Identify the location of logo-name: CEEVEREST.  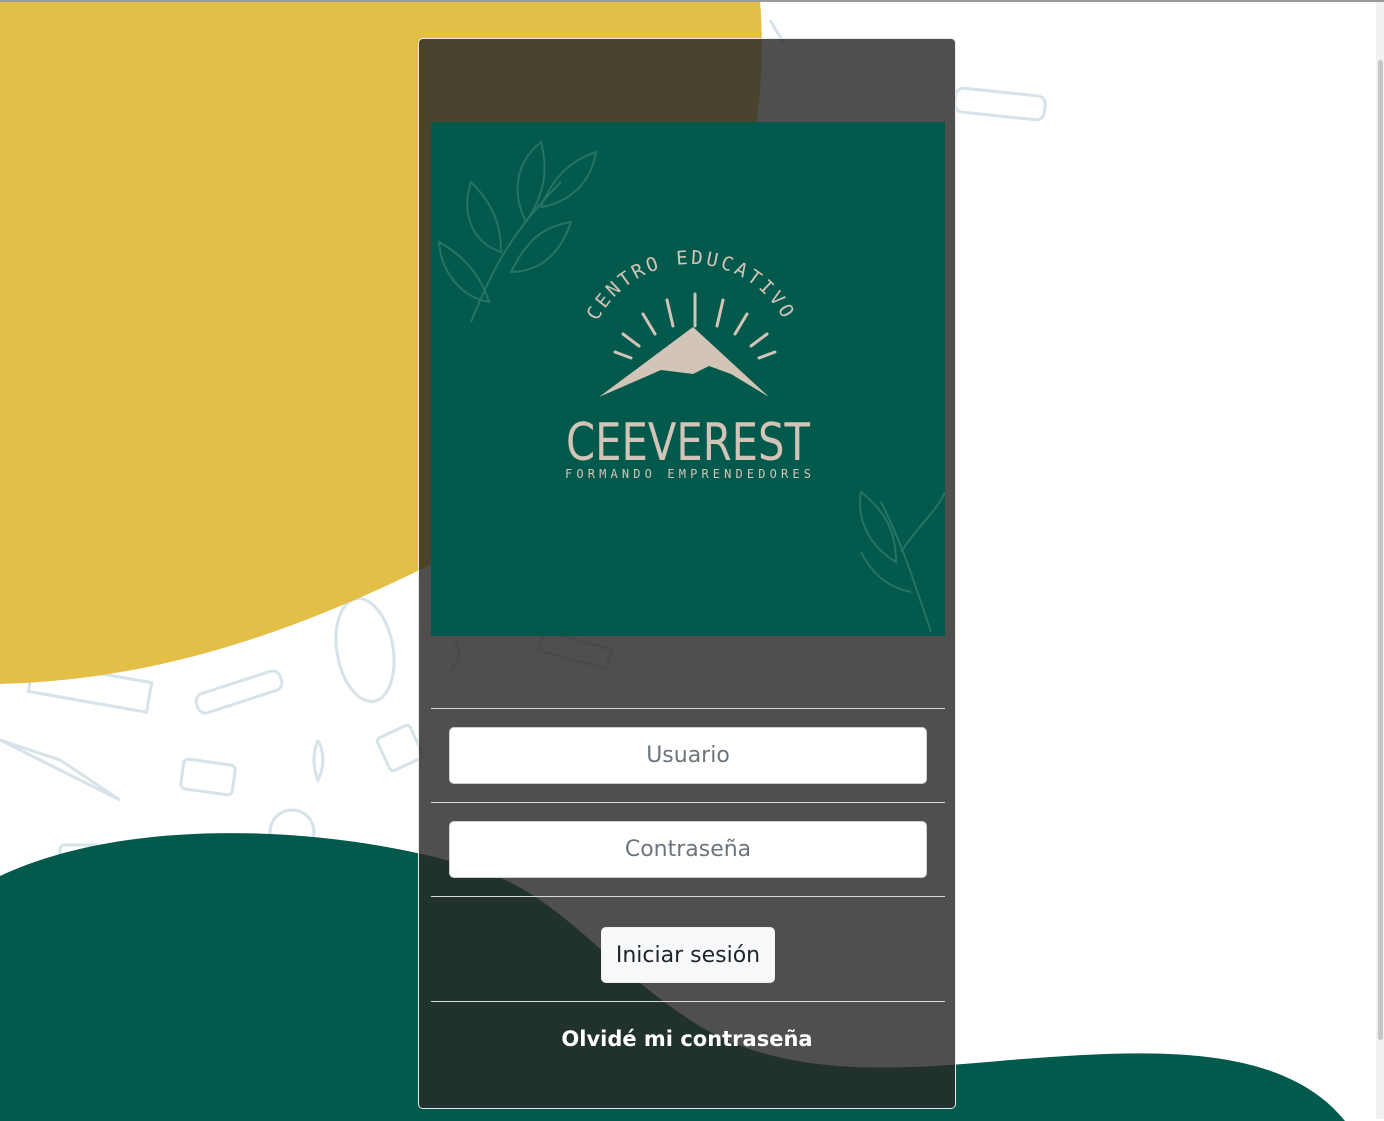
(688, 443).